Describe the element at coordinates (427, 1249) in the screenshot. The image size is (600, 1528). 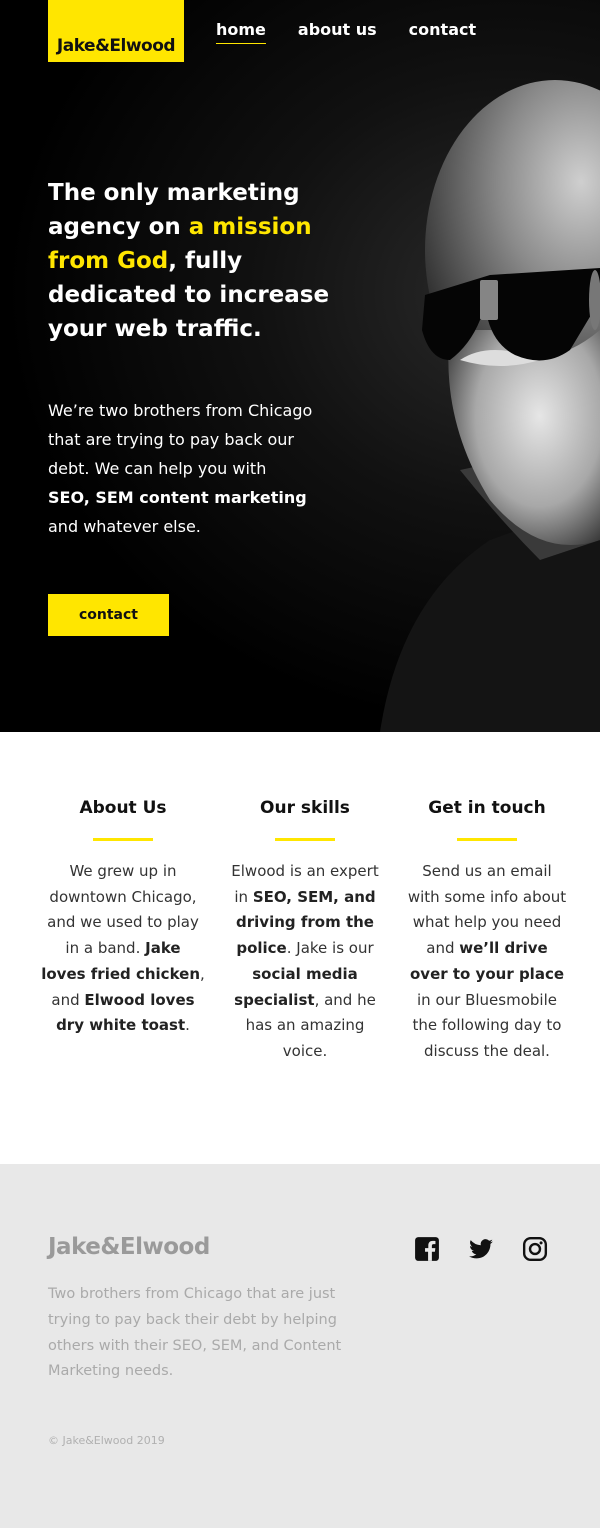
I see `facebook-icon` at that location.